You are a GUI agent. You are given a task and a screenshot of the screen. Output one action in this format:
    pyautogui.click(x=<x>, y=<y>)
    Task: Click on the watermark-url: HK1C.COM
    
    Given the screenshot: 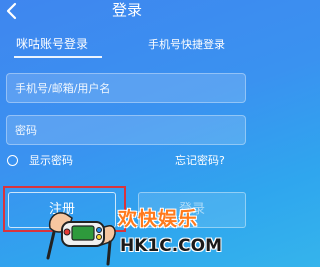 What is the action you would take?
    pyautogui.click(x=171, y=246)
    